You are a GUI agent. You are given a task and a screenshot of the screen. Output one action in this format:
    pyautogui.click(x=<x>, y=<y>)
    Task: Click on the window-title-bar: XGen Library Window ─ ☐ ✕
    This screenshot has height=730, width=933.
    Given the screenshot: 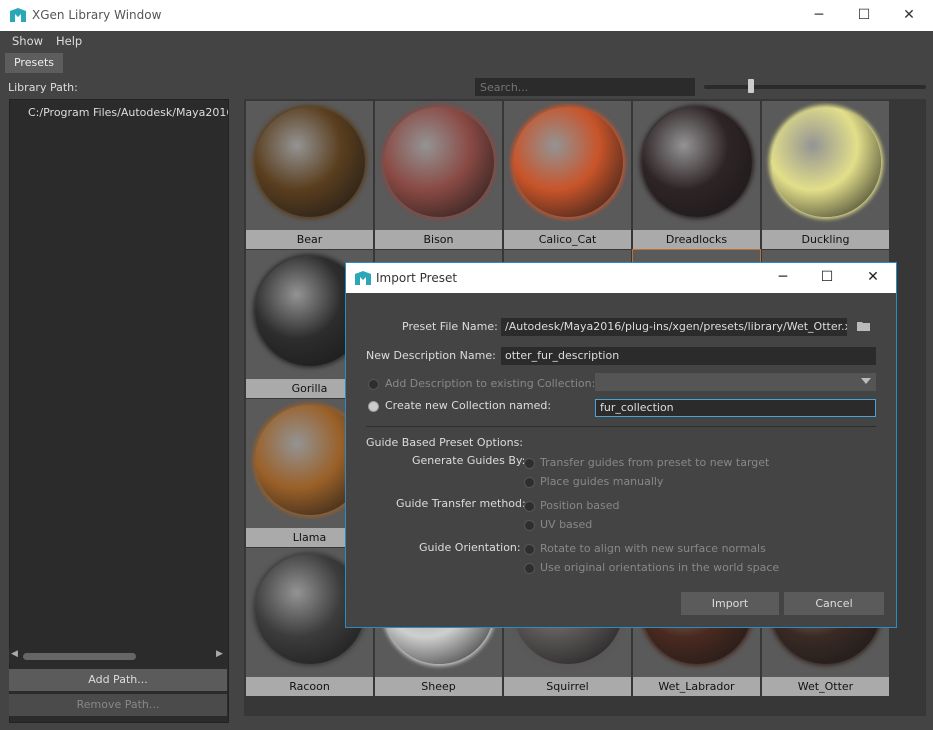 What is the action you would take?
    pyautogui.click(x=466, y=15)
    